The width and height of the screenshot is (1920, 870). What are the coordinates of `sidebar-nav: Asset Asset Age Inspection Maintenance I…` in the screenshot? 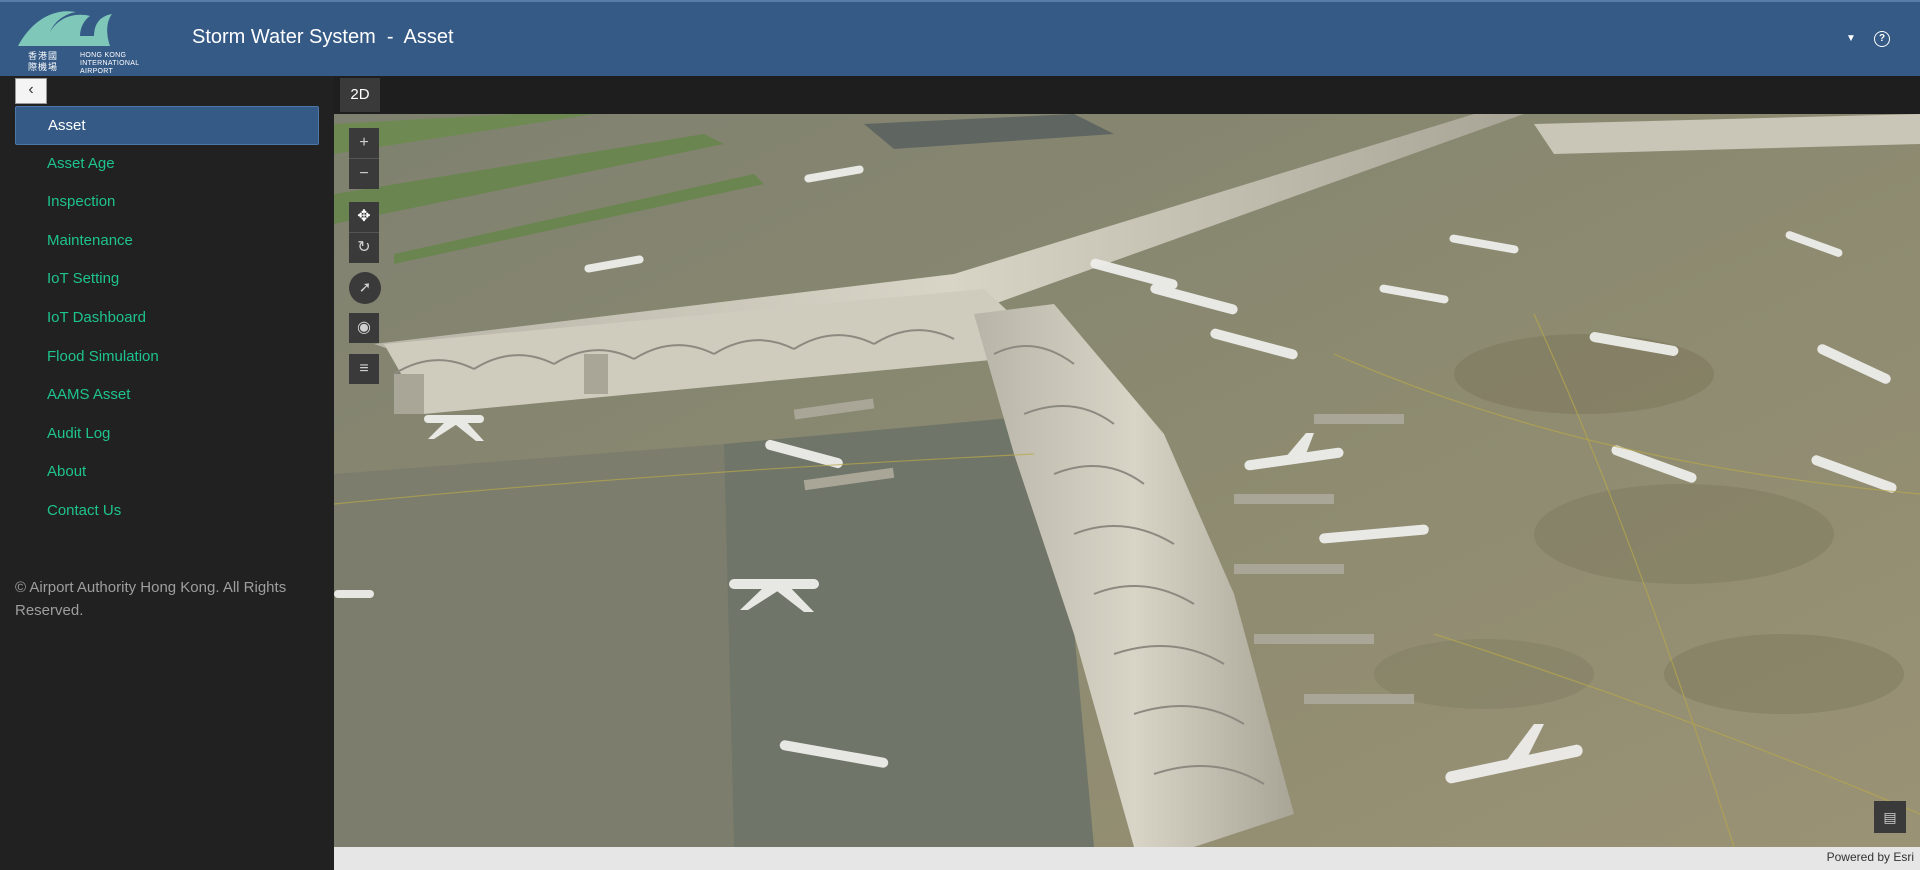 It's located at (167, 318).